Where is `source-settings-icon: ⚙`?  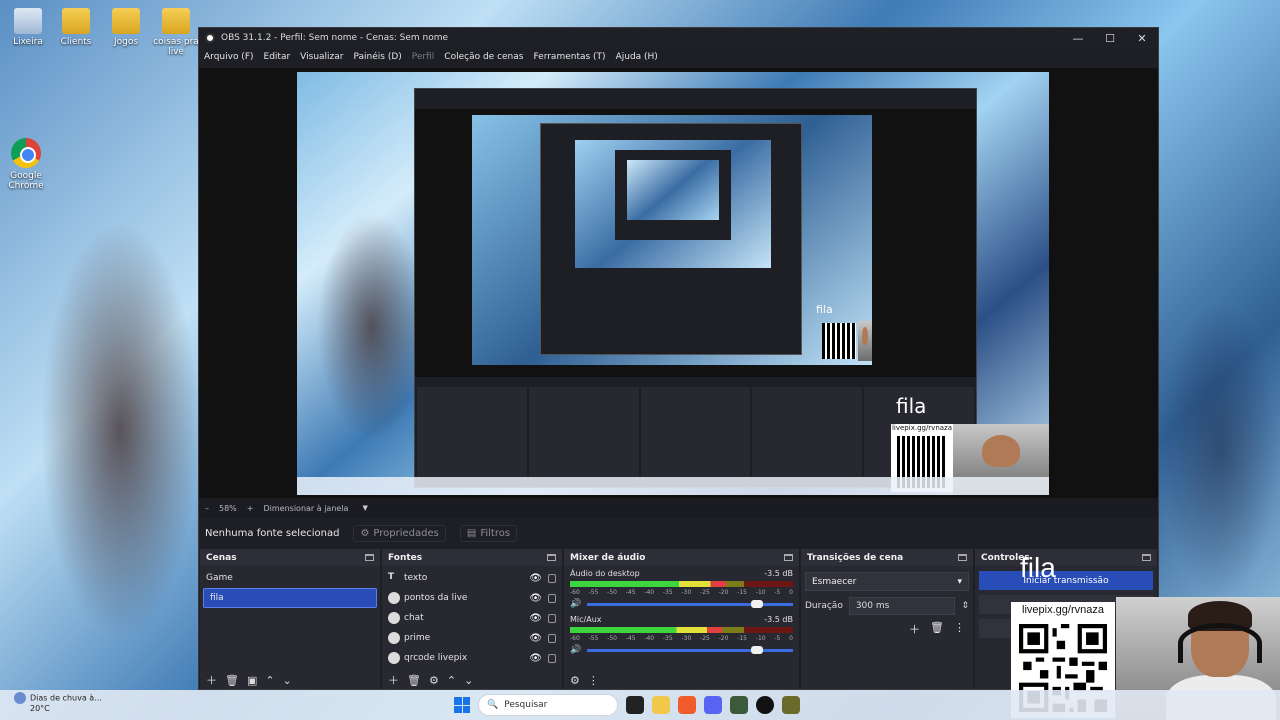
source-settings-icon: ⚙ is located at coordinates (434, 680).